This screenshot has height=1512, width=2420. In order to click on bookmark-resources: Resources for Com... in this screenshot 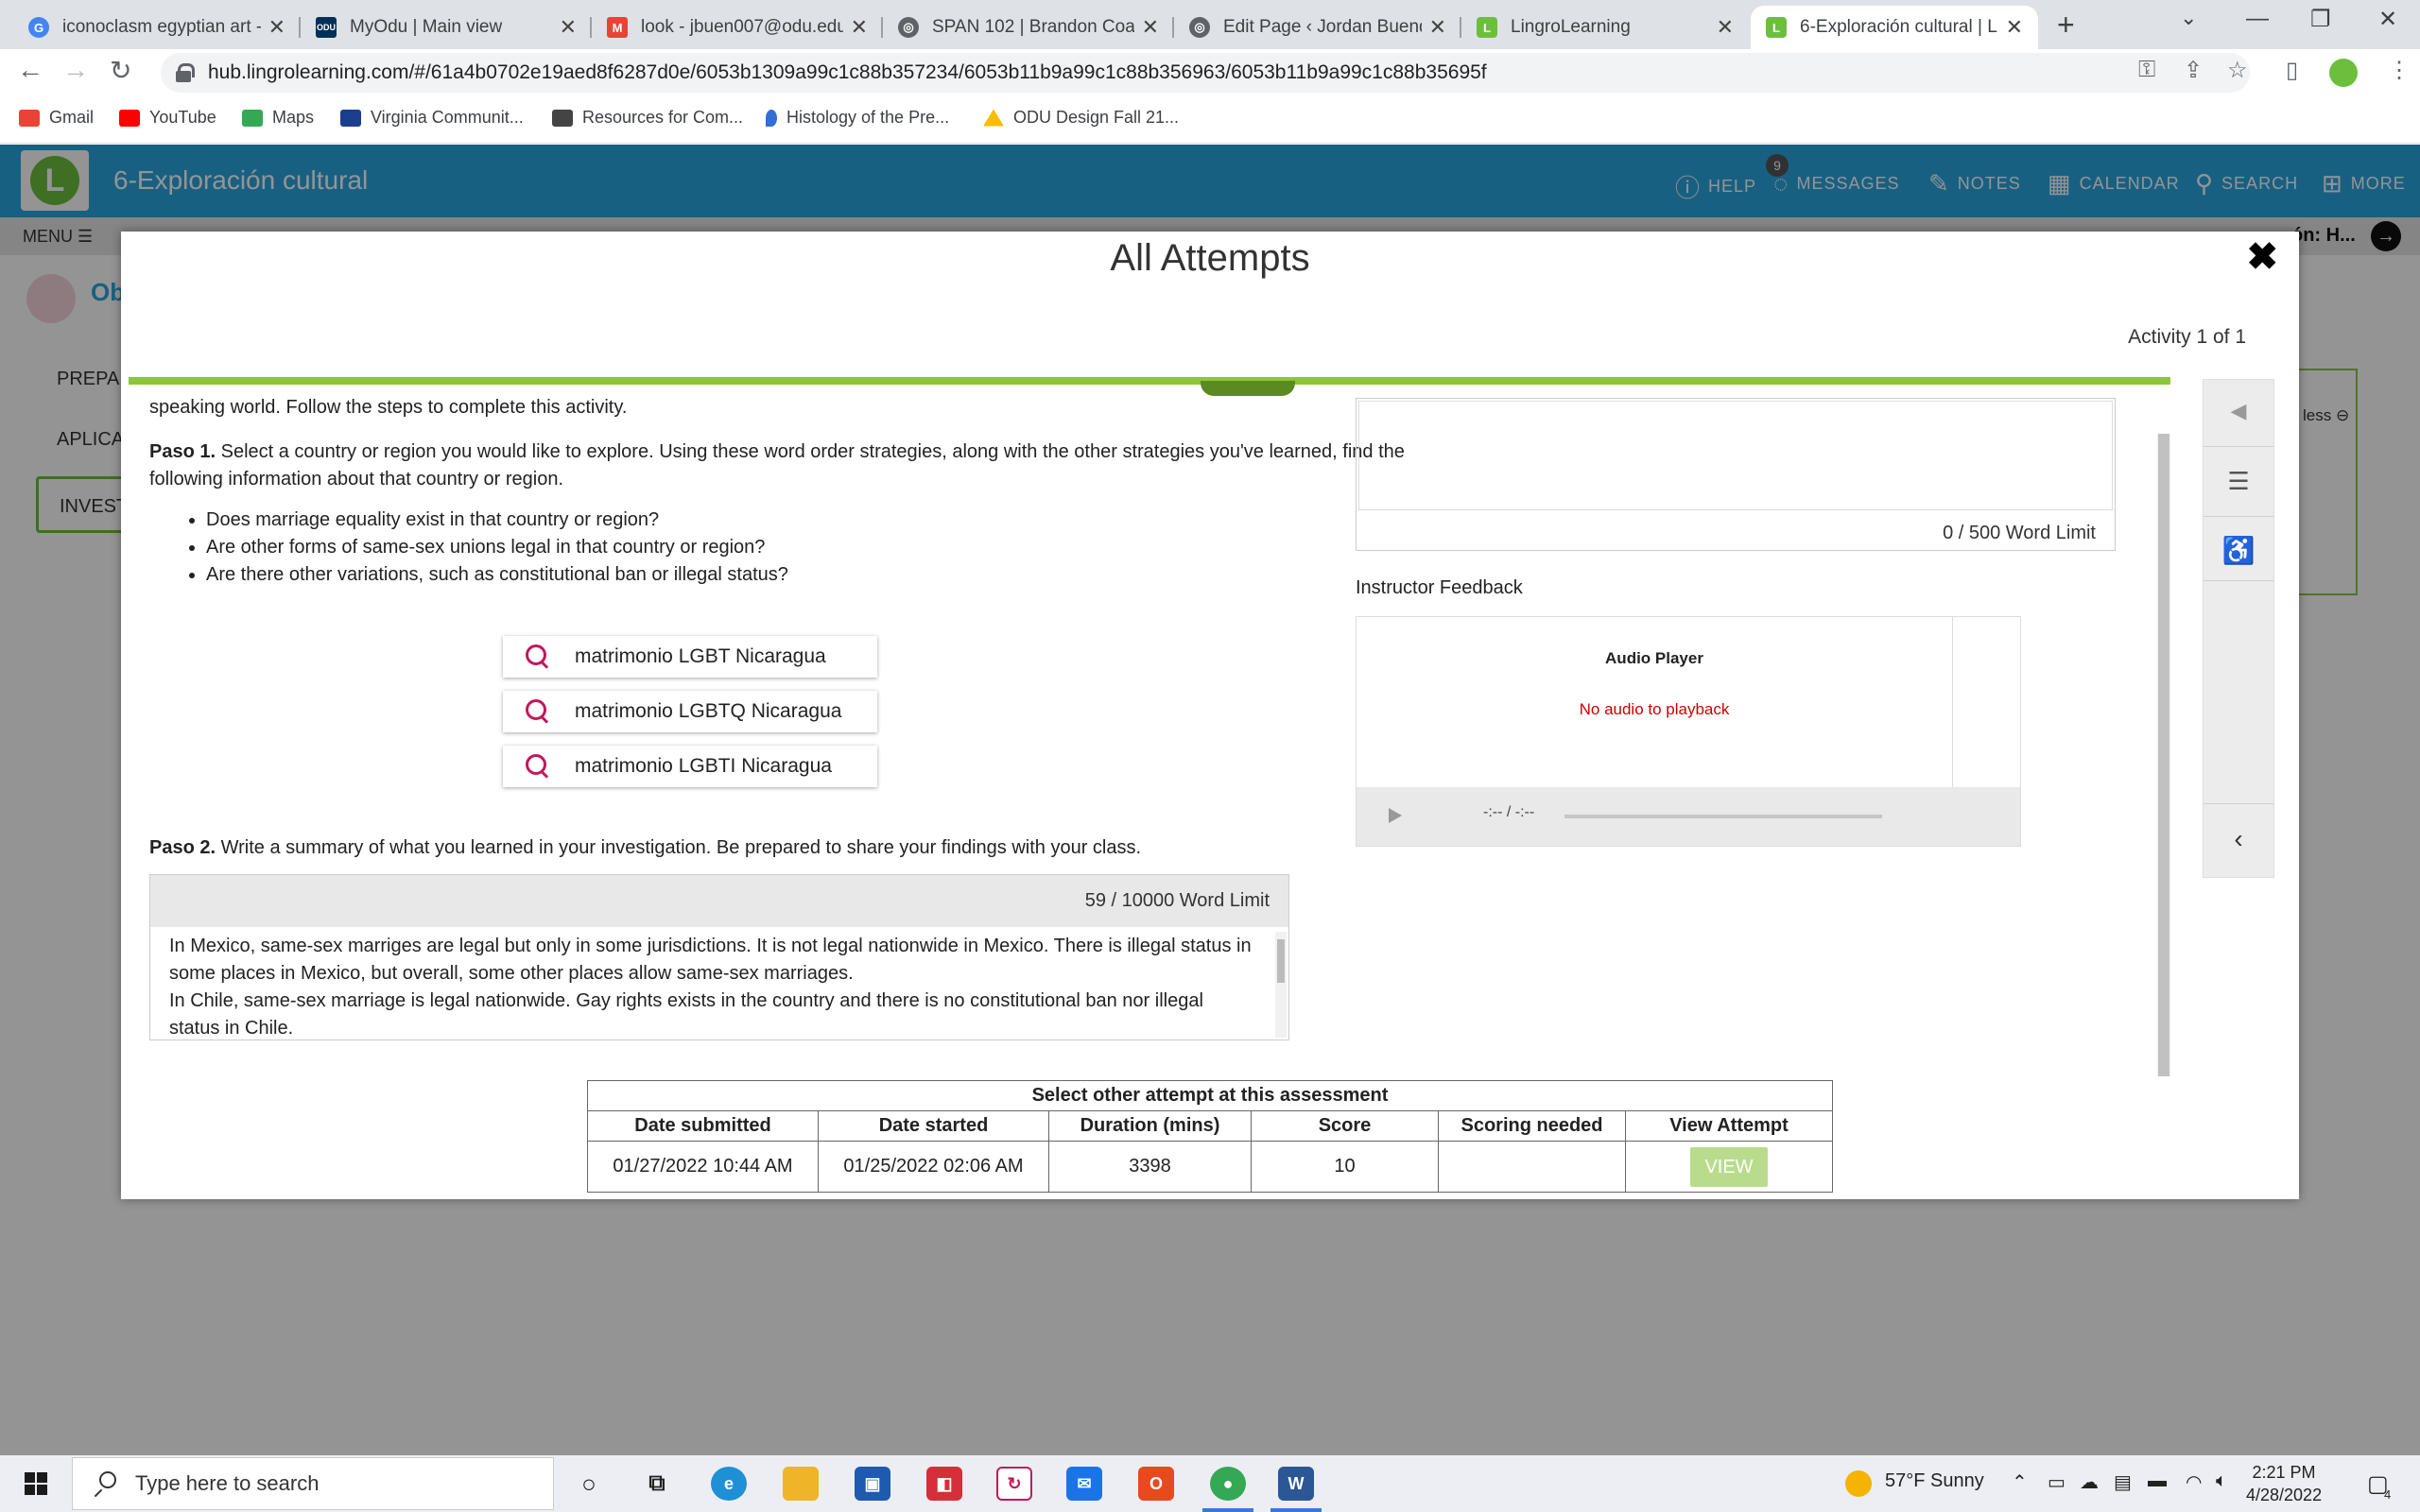, I will do `click(647, 118)`.